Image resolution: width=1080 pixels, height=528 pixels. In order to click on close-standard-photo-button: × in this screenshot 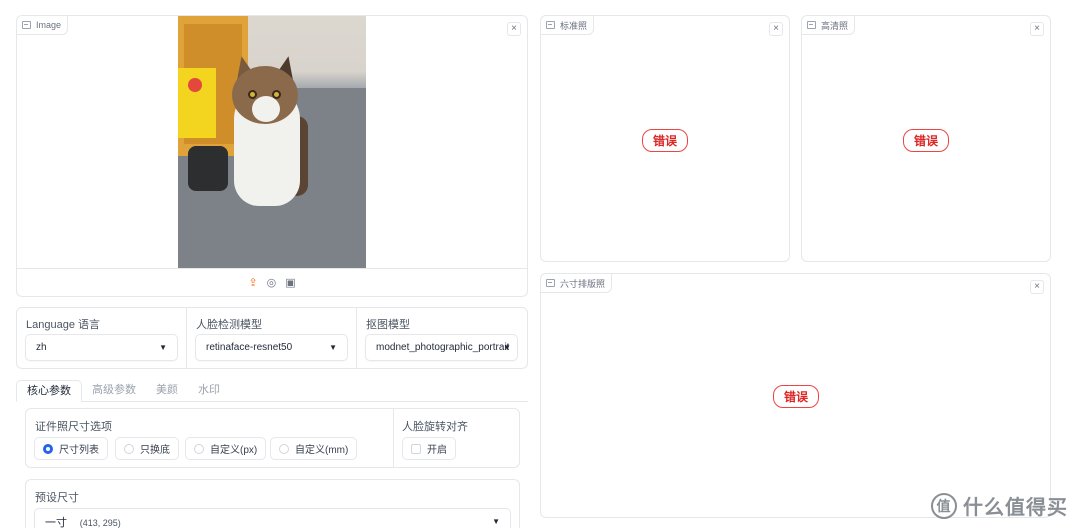, I will do `click(776, 29)`.